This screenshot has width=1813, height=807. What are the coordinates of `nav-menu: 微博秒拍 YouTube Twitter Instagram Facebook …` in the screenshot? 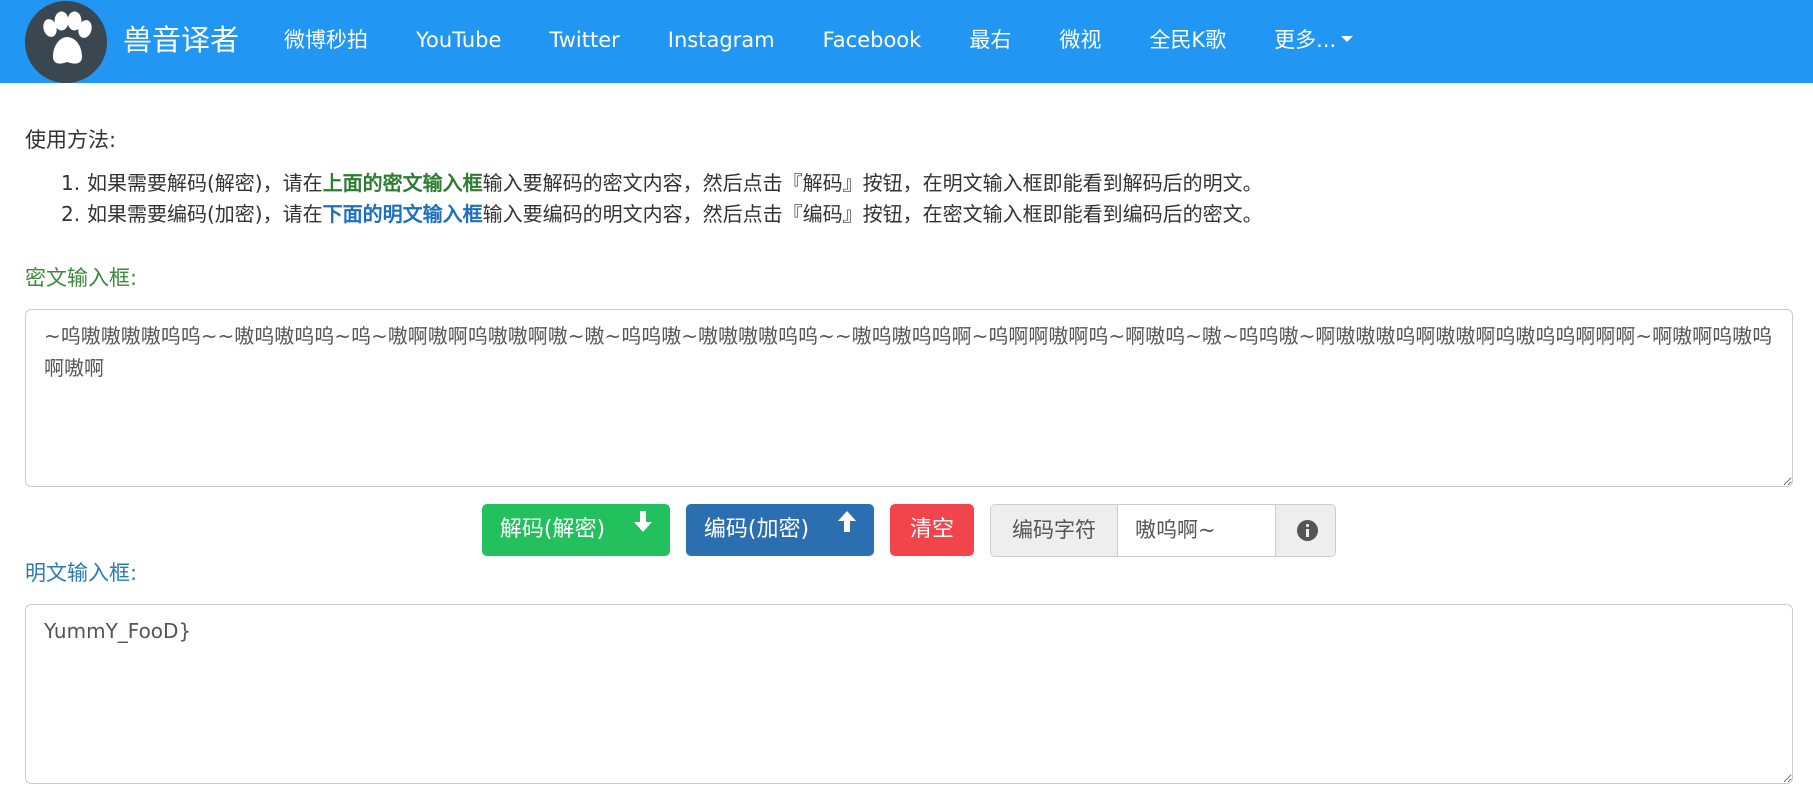 It's located at (818, 41).